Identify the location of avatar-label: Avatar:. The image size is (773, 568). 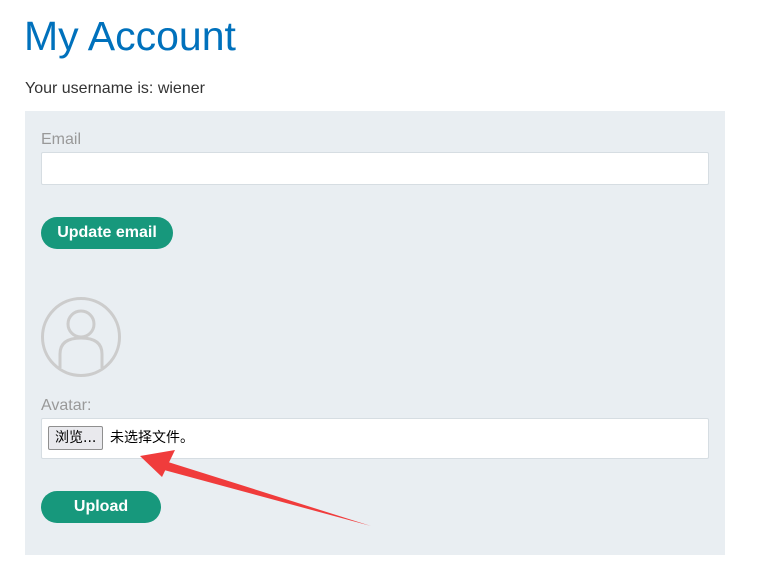
(66, 405).